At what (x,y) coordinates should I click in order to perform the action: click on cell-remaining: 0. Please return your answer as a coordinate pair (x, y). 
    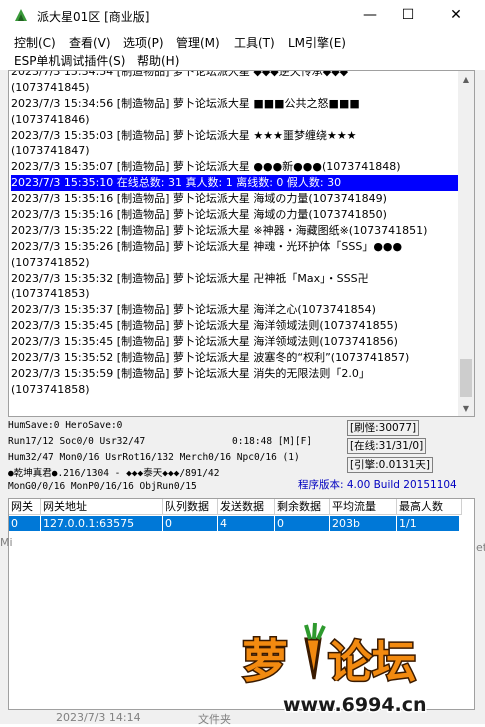
    Looking at the image, I should click on (302, 523).